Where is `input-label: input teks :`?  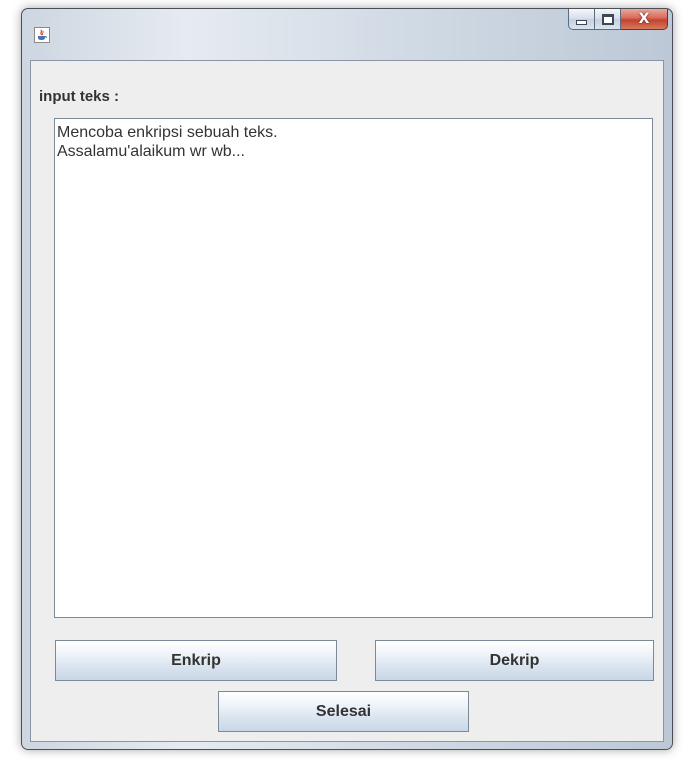
input-label: input teks : is located at coordinates (79, 96).